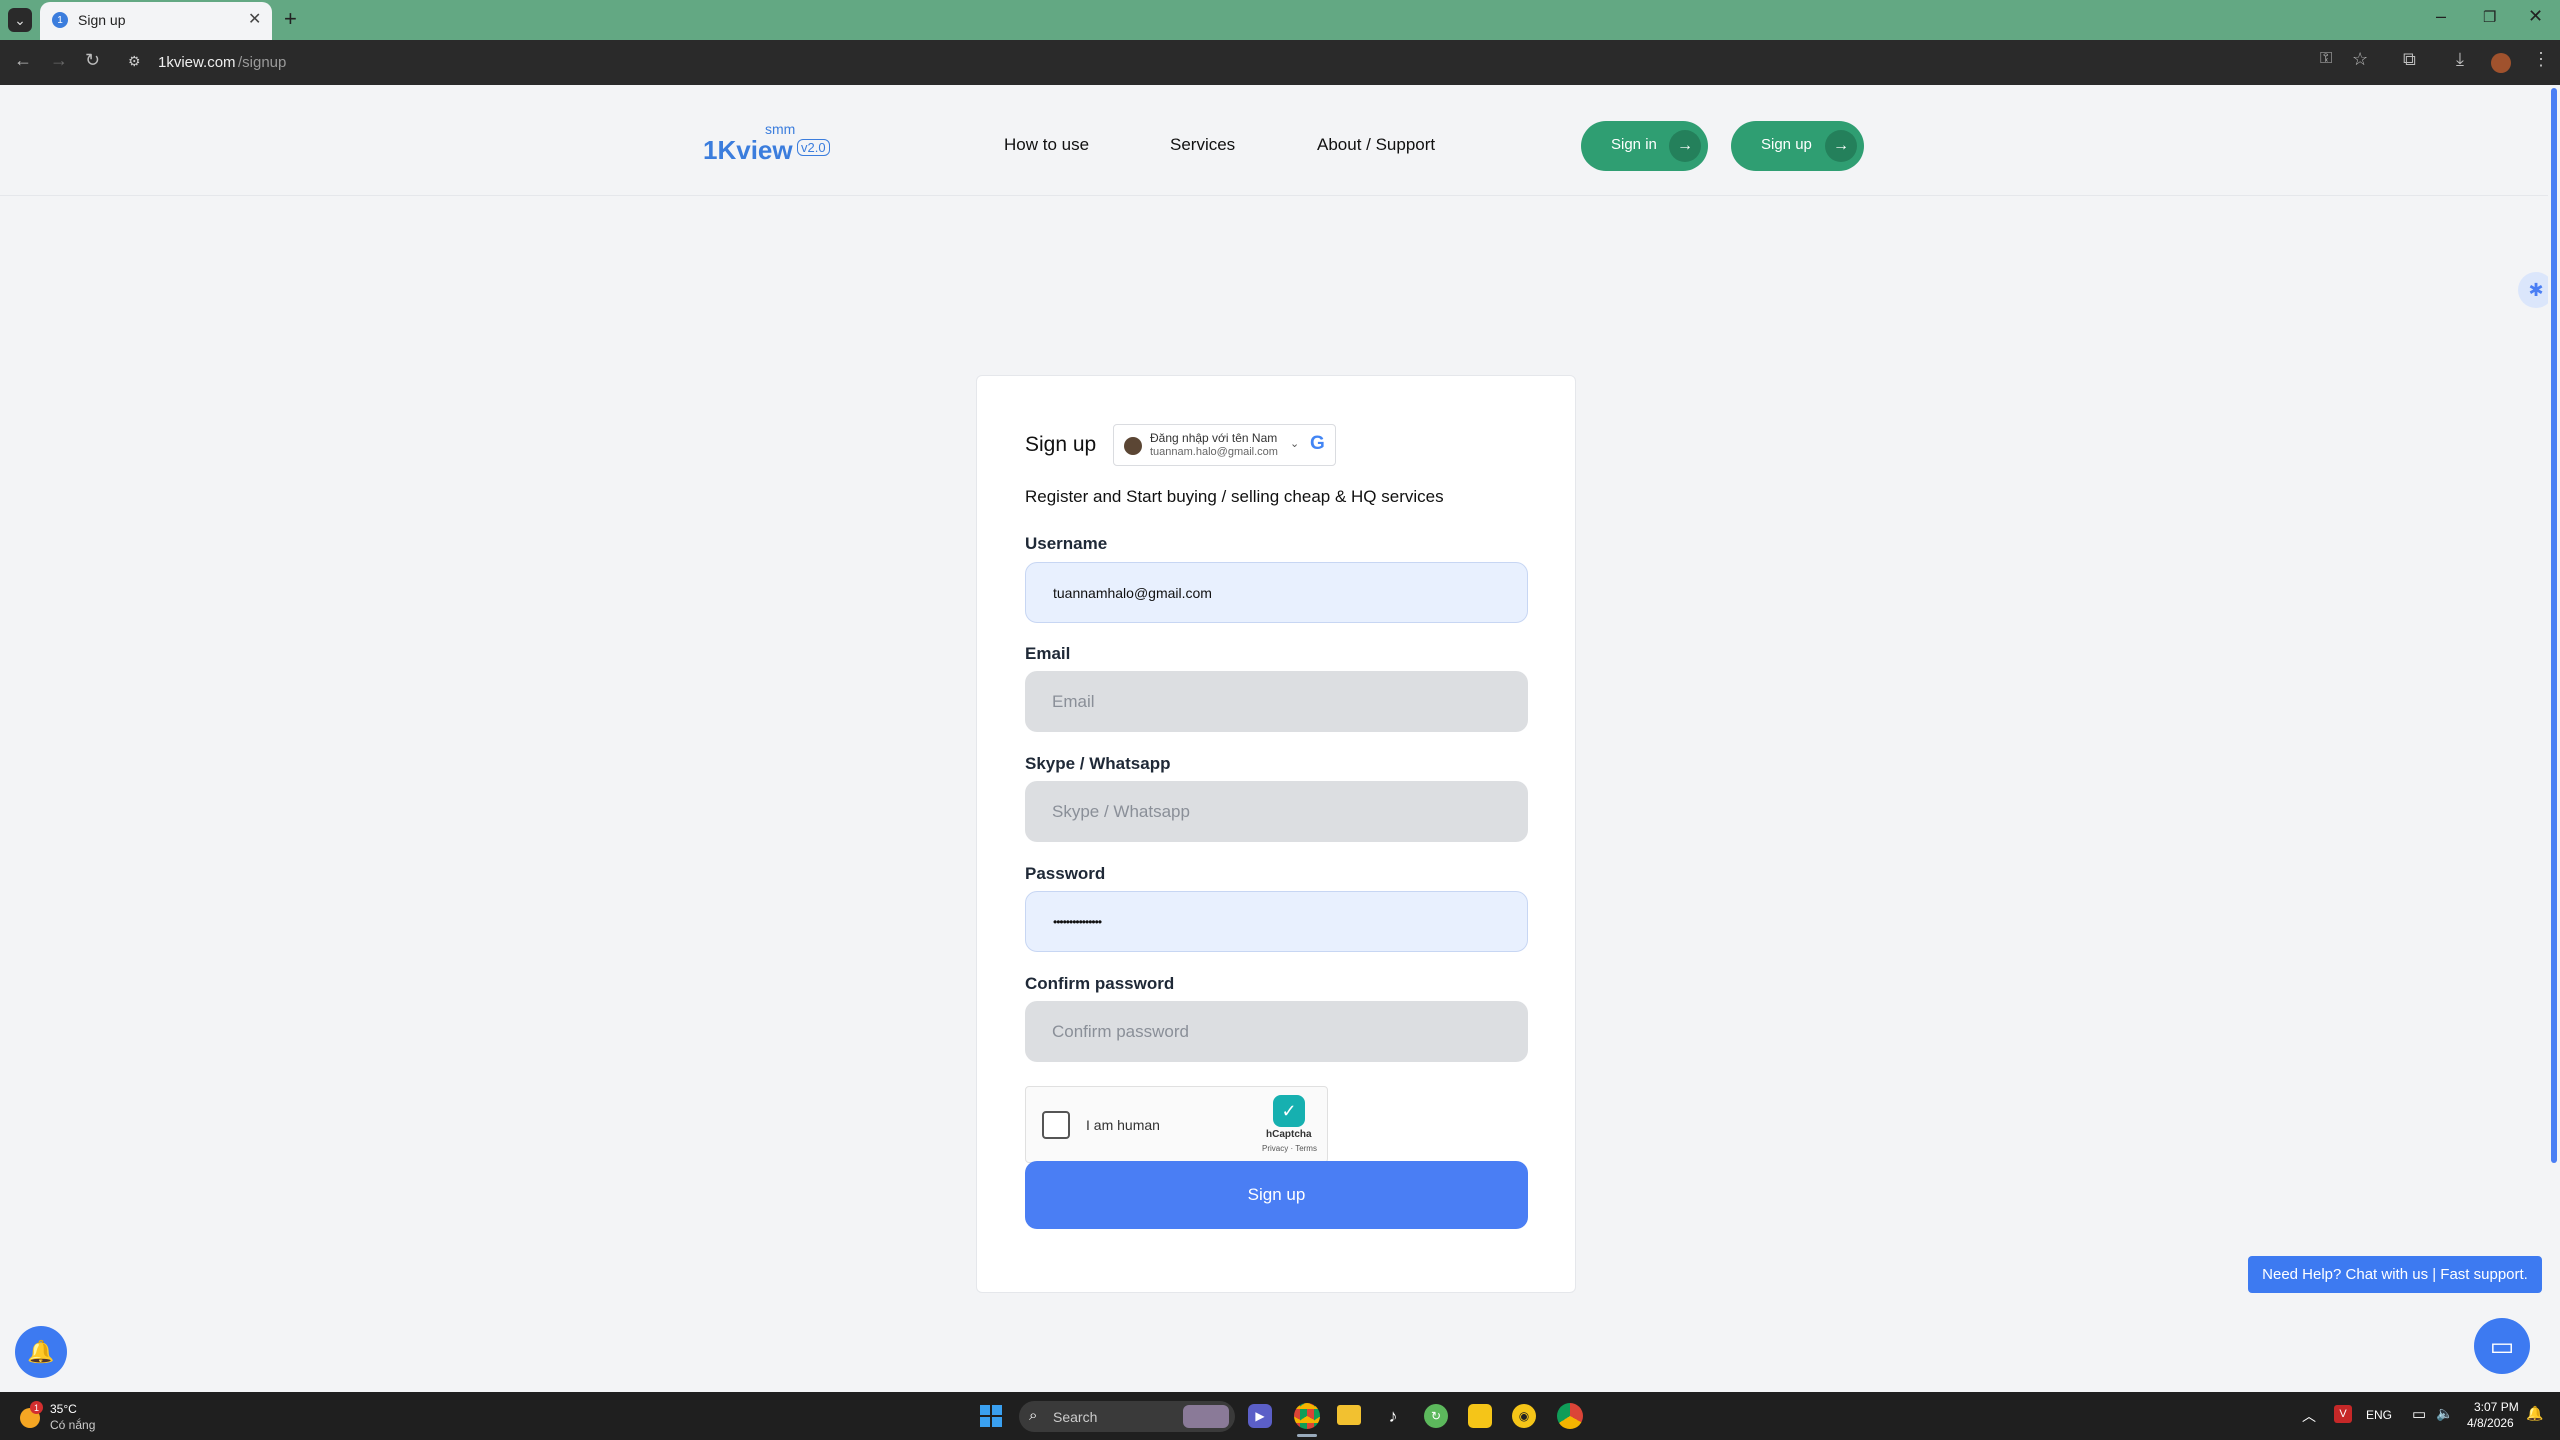 The height and width of the screenshot is (1440, 2560). I want to click on reload-icon: ↻, so click(92, 60).